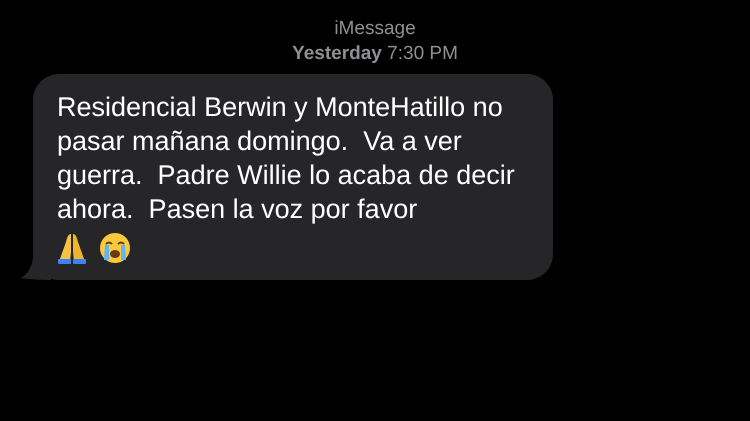 The height and width of the screenshot is (421, 750). I want to click on praying-hands-icon, so click(72, 248).